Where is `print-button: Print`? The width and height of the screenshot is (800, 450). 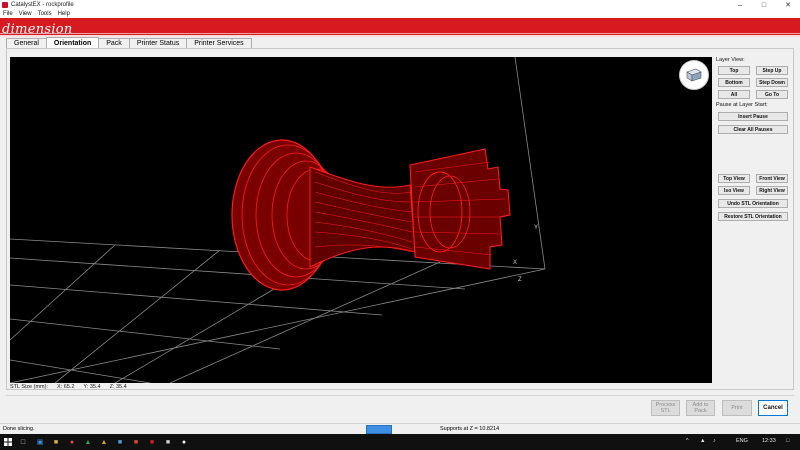
print-button: Print is located at coordinates (737, 408).